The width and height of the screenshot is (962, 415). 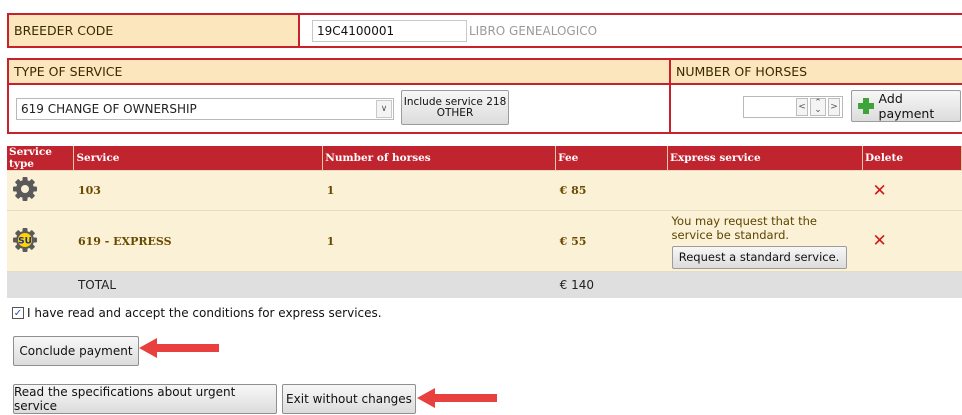 What do you see at coordinates (611, 190) in the screenshot?
I see `fee-cell: € 85` at bounding box center [611, 190].